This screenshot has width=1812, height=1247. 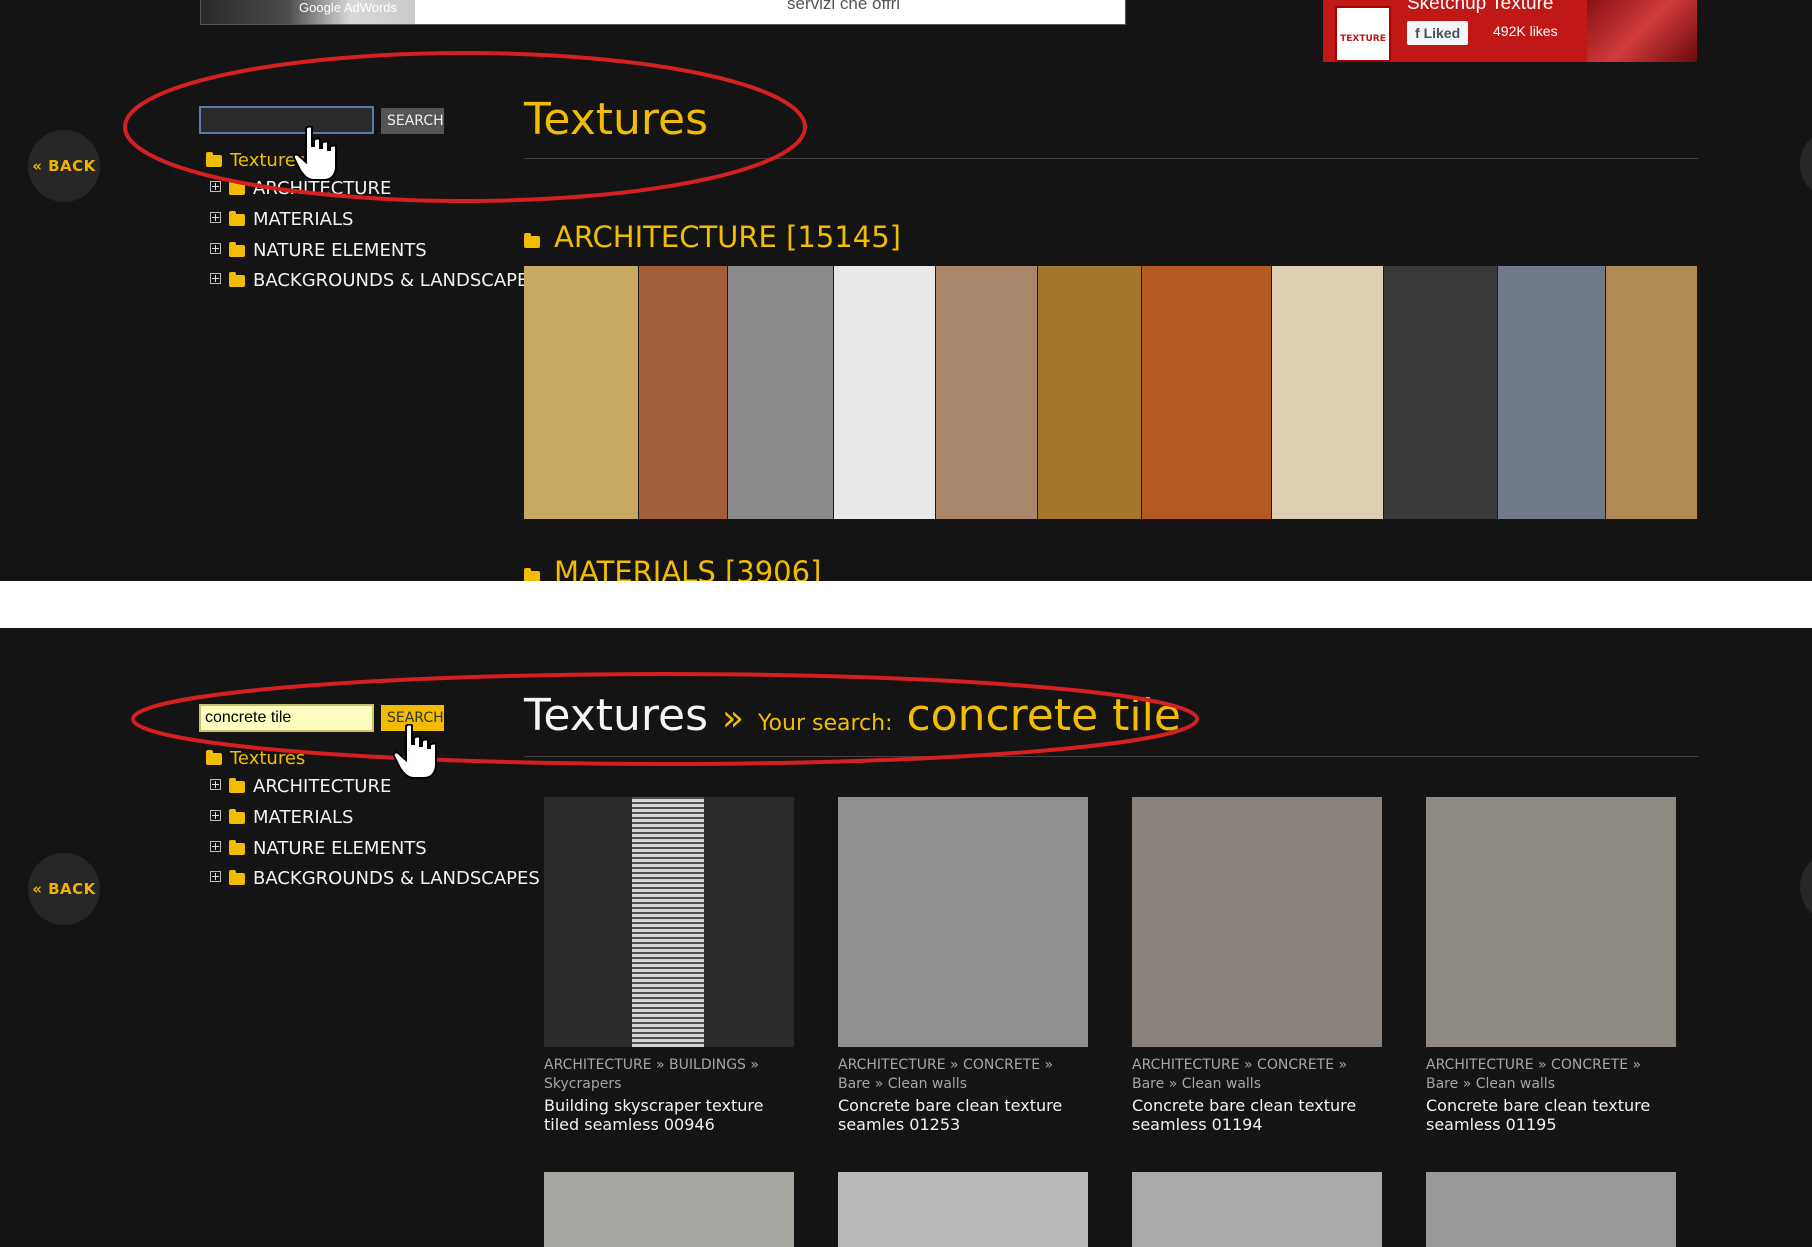 What do you see at coordinates (663, 12) in the screenshot?
I see `ad-banner: Google AdWords servizi che offri` at bounding box center [663, 12].